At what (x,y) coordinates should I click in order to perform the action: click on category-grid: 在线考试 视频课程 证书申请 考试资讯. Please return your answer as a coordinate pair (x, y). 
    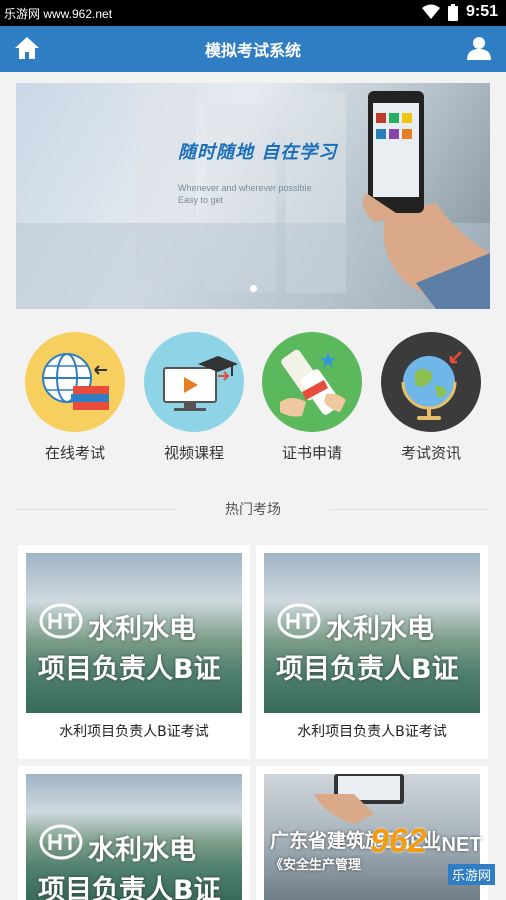
    Looking at the image, I should click on (253, 397).